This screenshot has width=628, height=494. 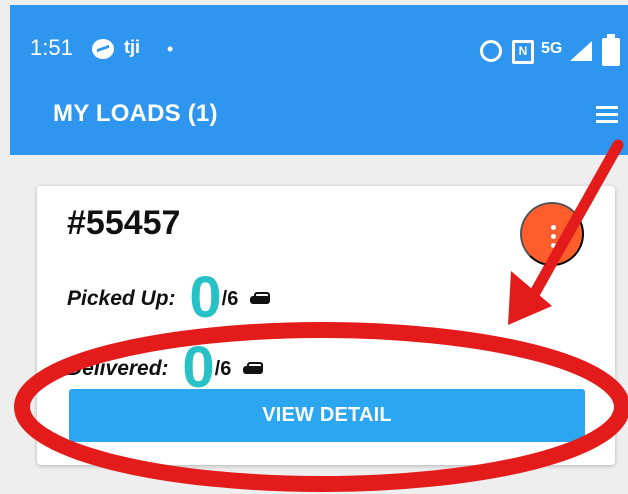 I want to click on messenger-icon, so click(x=103, y=49).